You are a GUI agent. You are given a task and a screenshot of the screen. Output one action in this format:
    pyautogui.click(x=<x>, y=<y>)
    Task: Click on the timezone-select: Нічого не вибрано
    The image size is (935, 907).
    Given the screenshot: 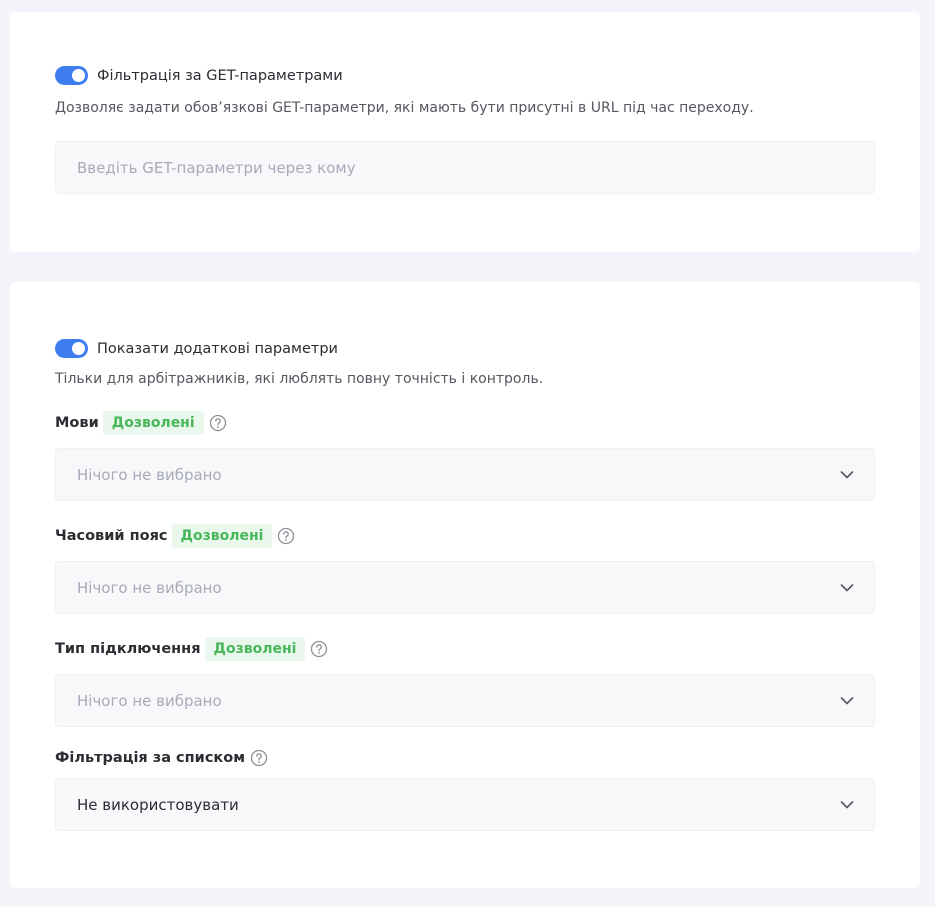 What is the action you would take?
    pyautogui.click(x=465, y=587)
    